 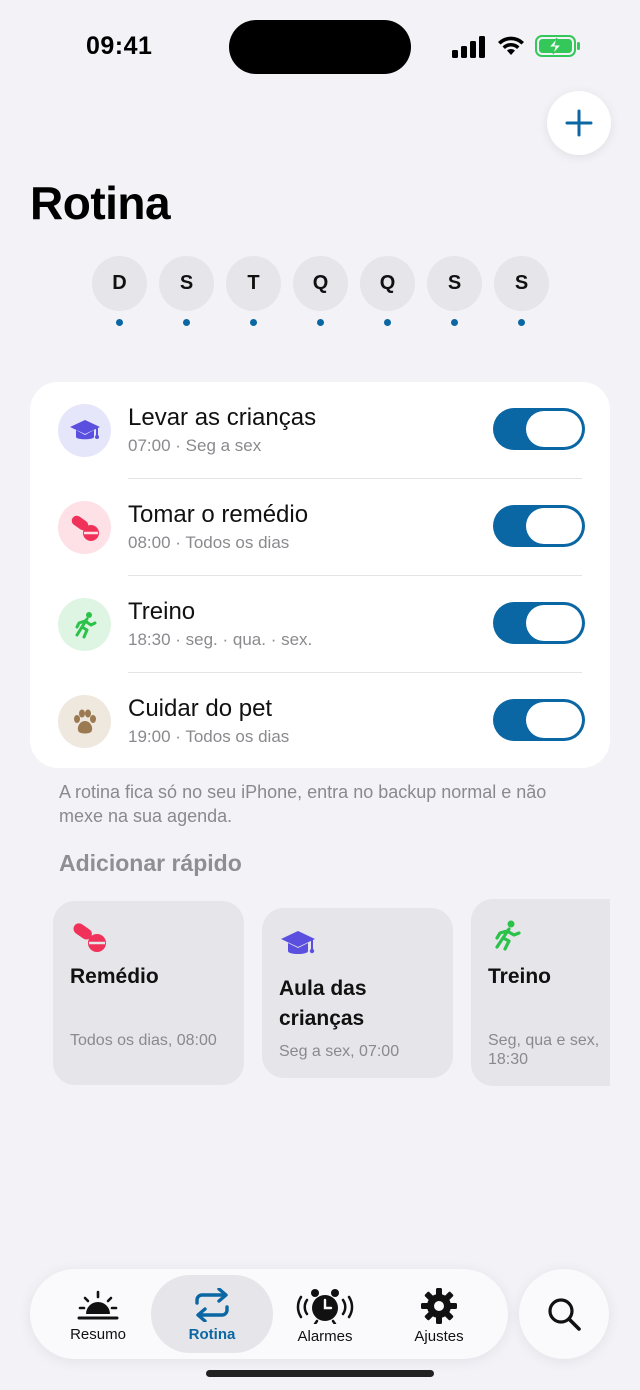 I want to click on day-friday: S, so click(x=454, y=291).